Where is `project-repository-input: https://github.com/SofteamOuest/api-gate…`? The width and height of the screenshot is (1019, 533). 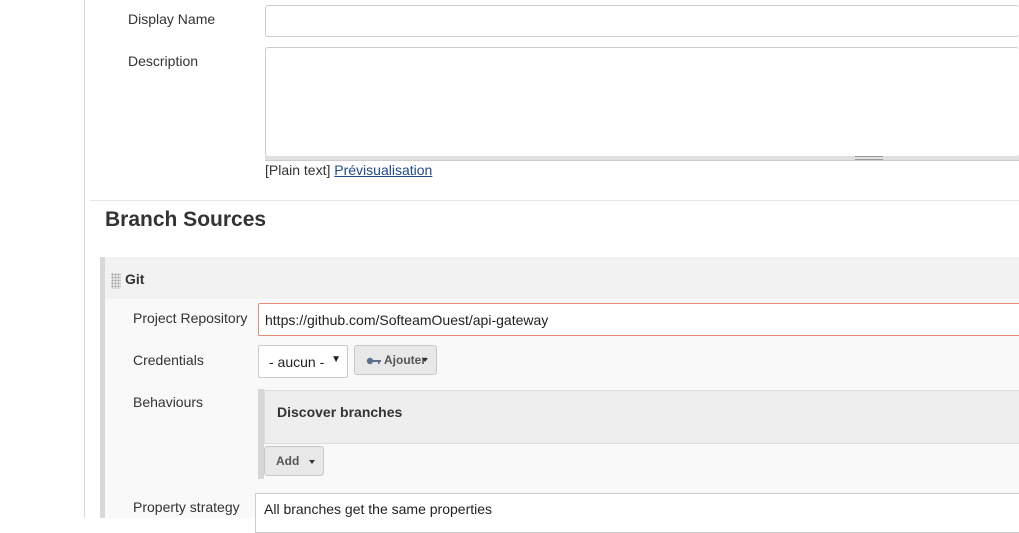
project-repository-input: https://github.com/SofteamOuest/api-gate… is located at coordinates (638, 319).